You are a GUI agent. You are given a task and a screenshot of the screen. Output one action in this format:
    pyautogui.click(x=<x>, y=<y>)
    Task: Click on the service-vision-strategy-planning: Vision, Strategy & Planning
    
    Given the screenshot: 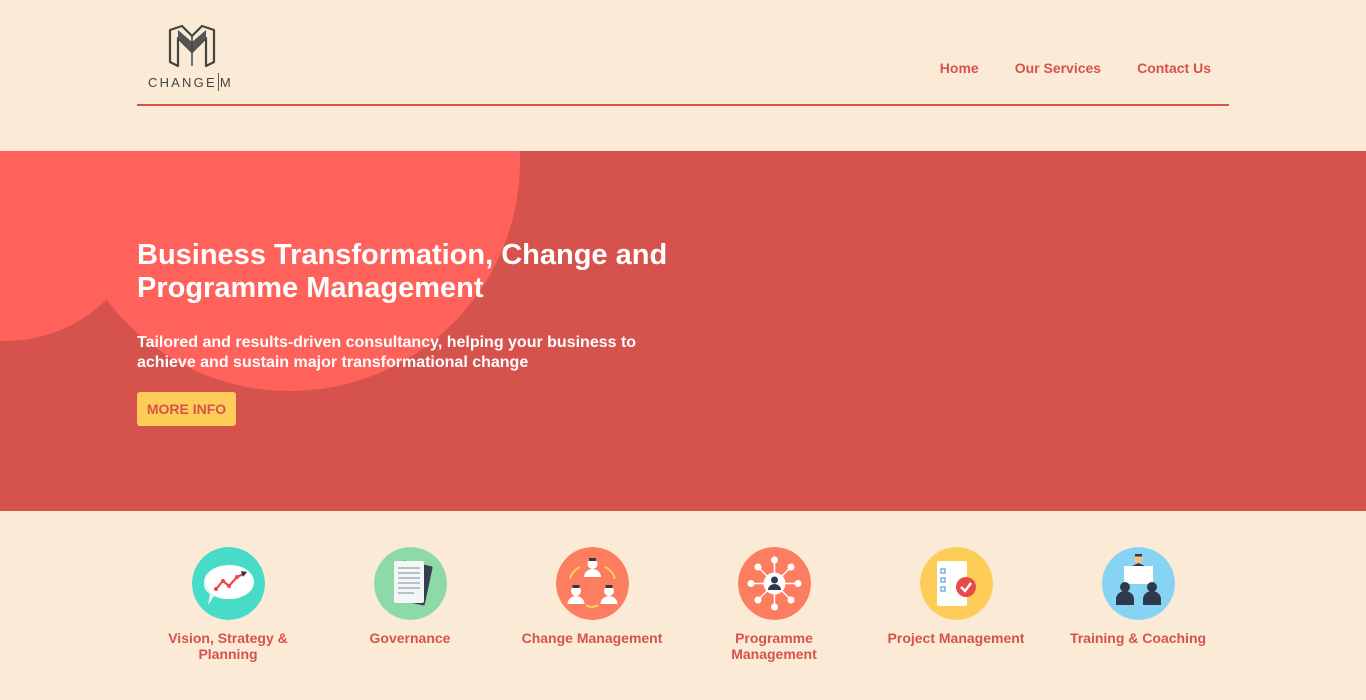 What is the action you would take?
    pyautogui.click(x=228, y=604)
    